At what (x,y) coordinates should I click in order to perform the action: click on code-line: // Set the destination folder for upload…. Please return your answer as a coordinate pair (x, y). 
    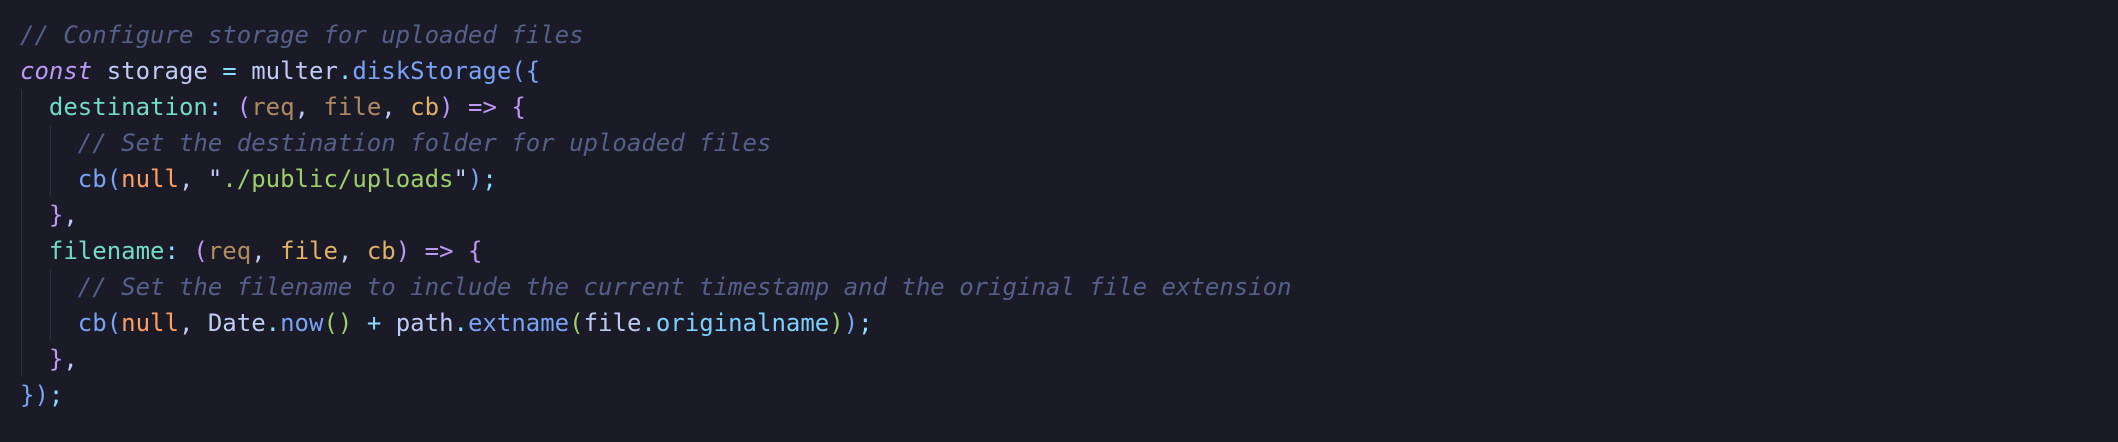
    Looking at the image, I should click on (1069, 143).